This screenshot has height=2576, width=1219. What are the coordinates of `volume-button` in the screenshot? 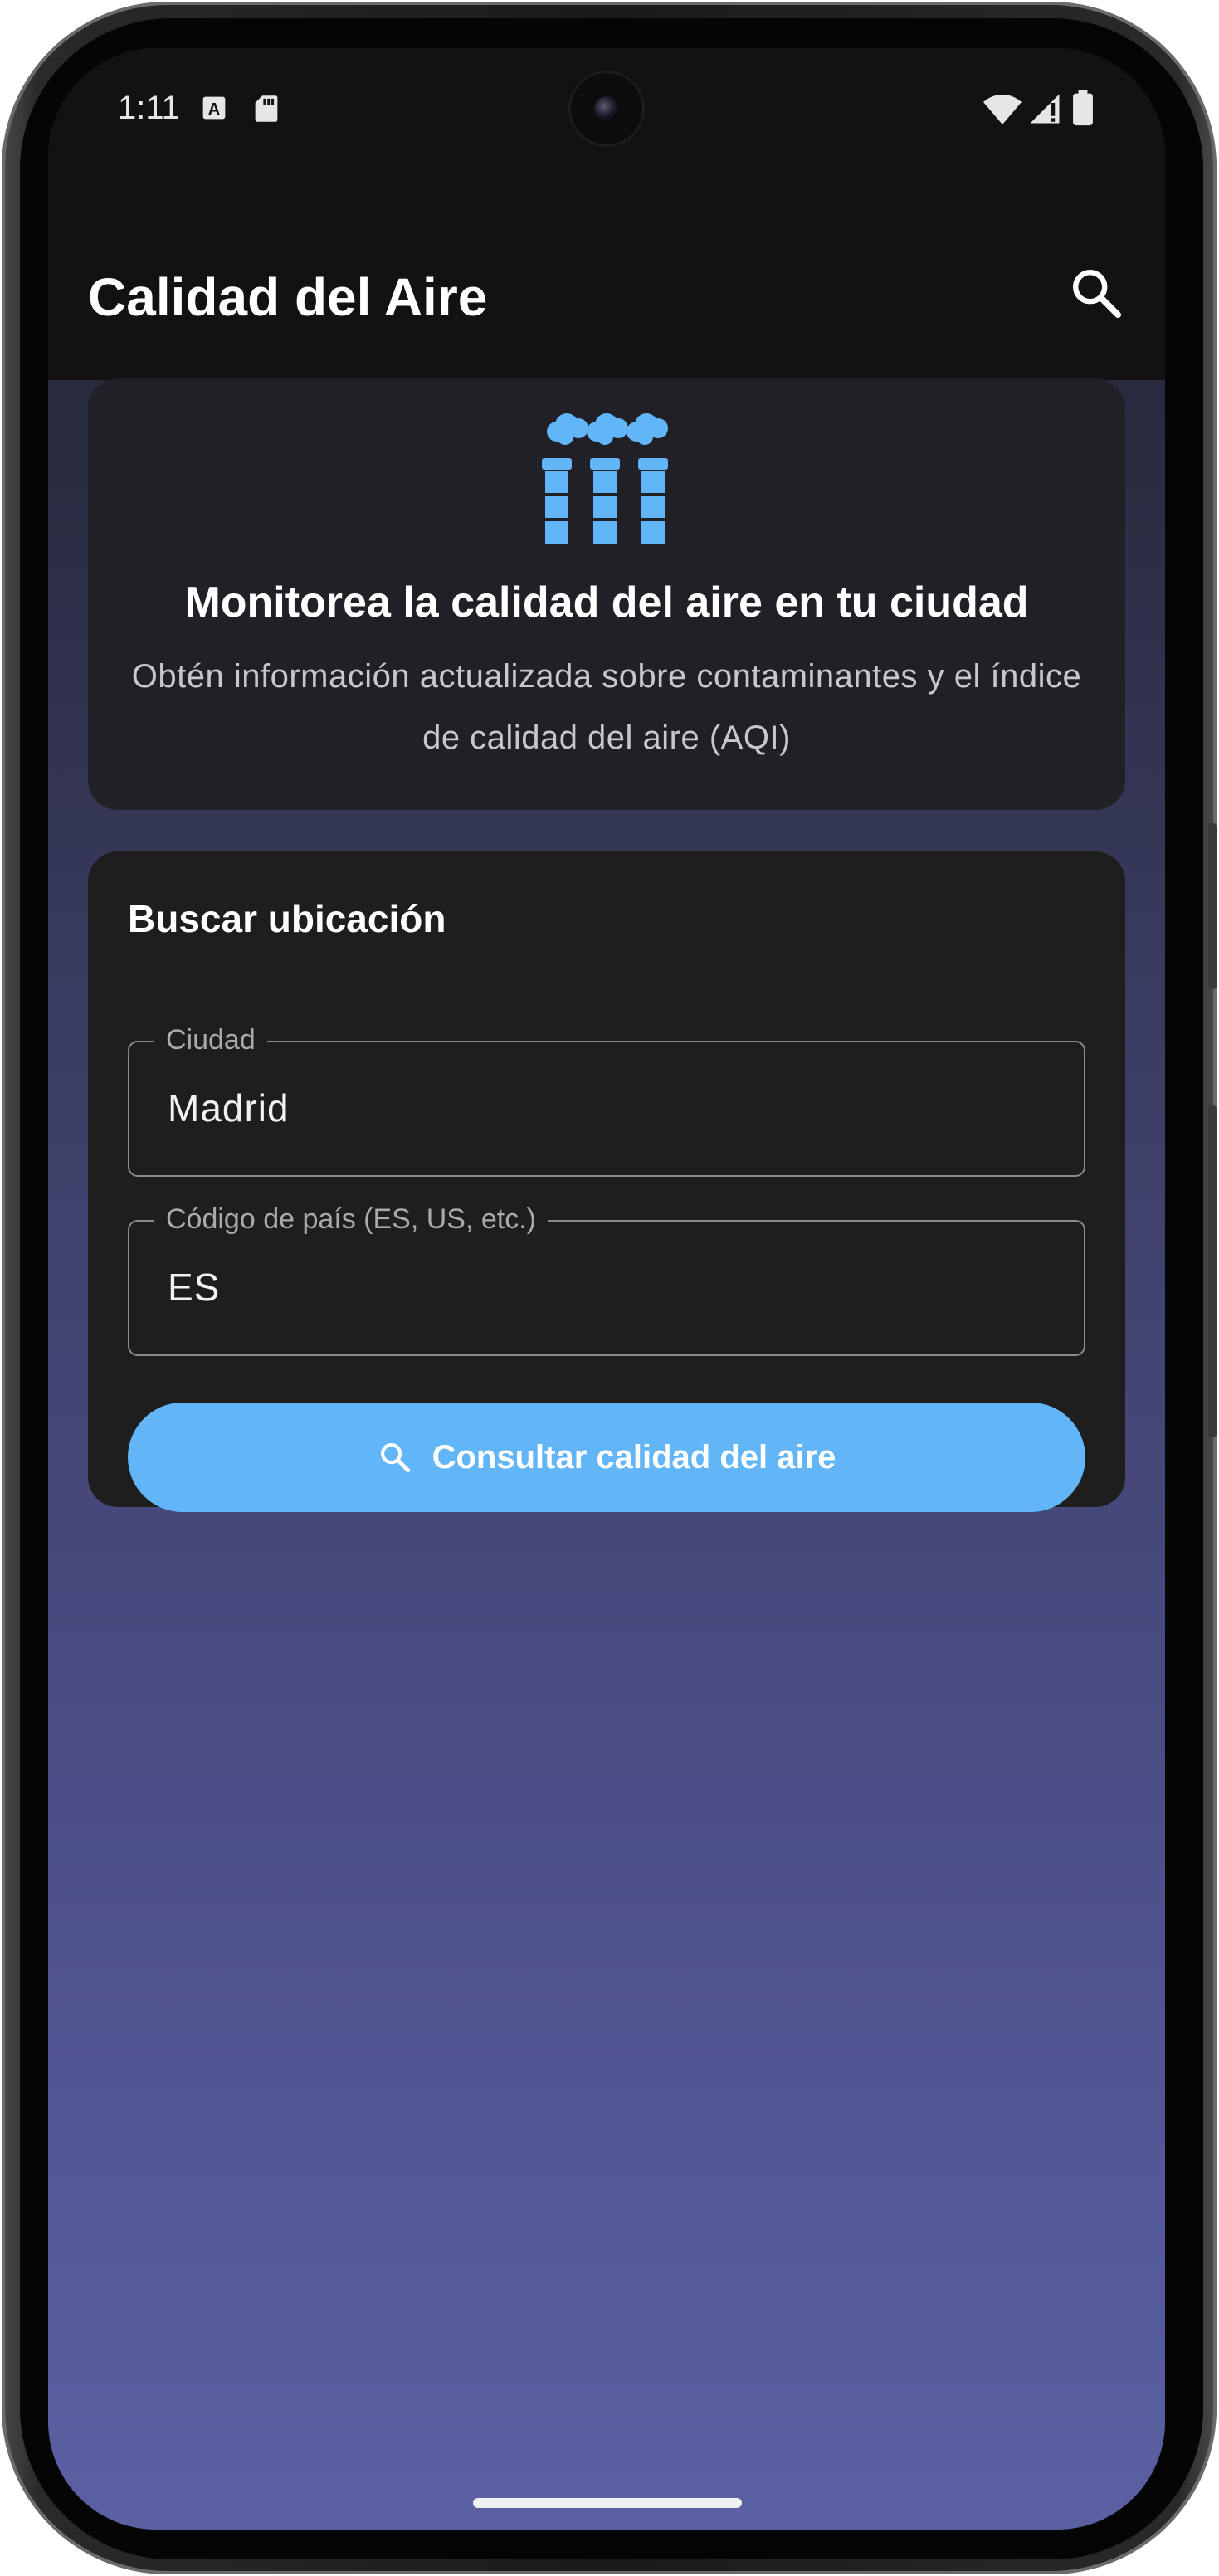 It's located at (1213, 1271).